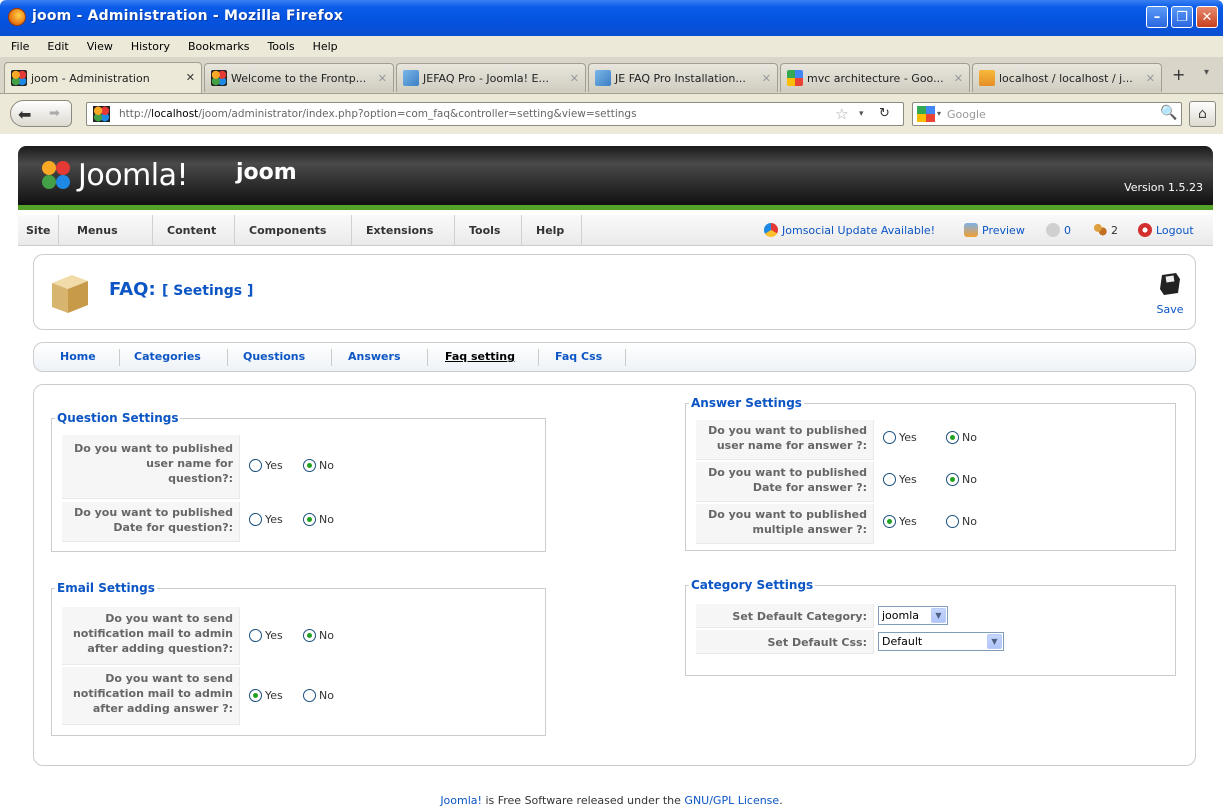 The height and width of the screenshot is (807, 1223). Describe the element at coordinates (552, 230) in the screenshot. I see `admin-menu-help: Help` at that location.